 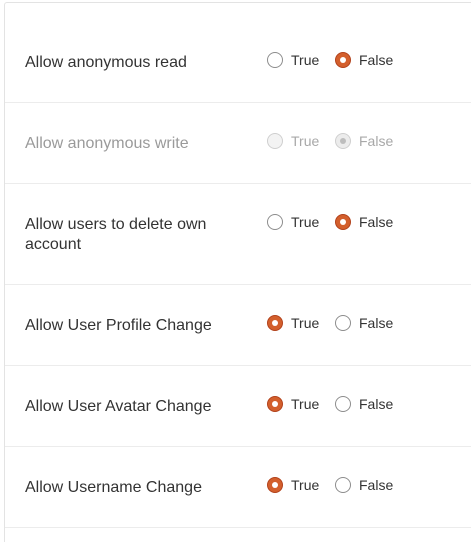 I want to click on setting-label: Allow User Profile Change, so click(x=118, y=325).